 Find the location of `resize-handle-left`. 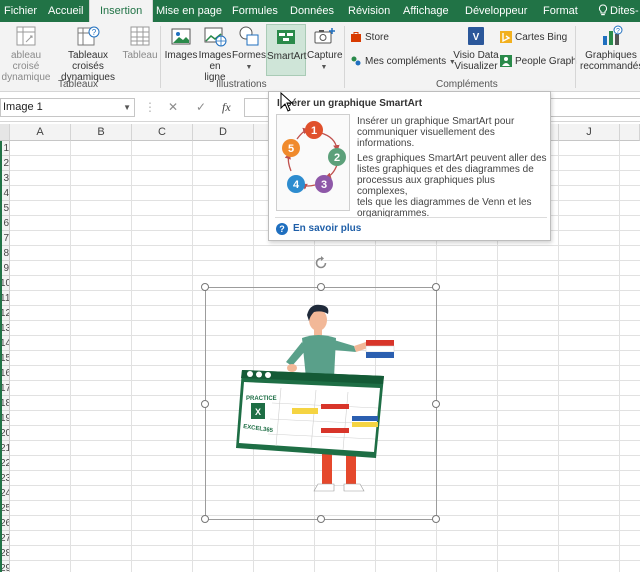

resize-handle-left is located at coordinates (205, 404).